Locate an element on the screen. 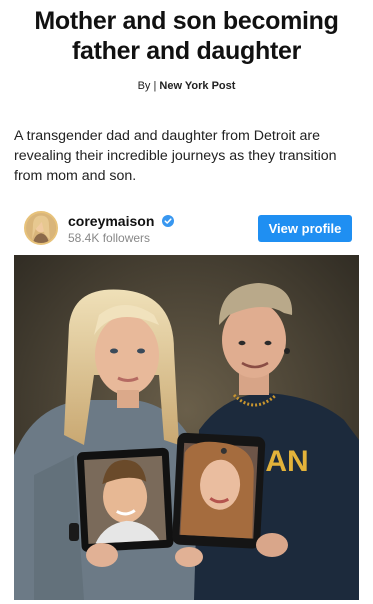 This screenshot has width=373, height=604. follower-count: 58.4K followers is located at coordinates (109, 238).